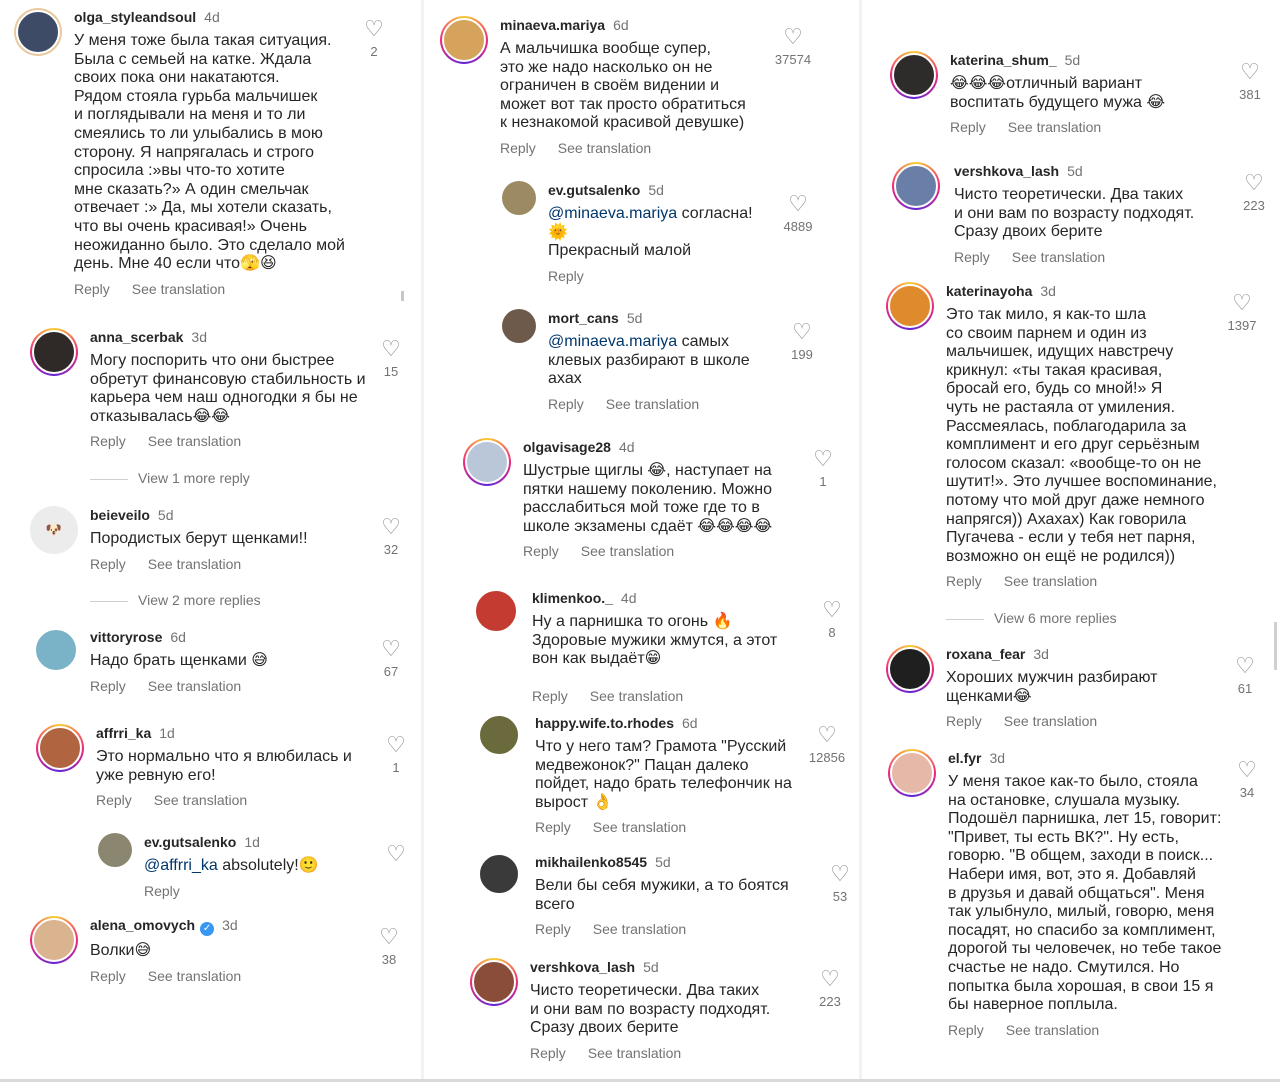 This screenshot has width=1280, height=1082. What do you see at coordinates (793, 47) in the screenshot?
I see `like-control: ♡ 37574` at bounding box center [793, 47].